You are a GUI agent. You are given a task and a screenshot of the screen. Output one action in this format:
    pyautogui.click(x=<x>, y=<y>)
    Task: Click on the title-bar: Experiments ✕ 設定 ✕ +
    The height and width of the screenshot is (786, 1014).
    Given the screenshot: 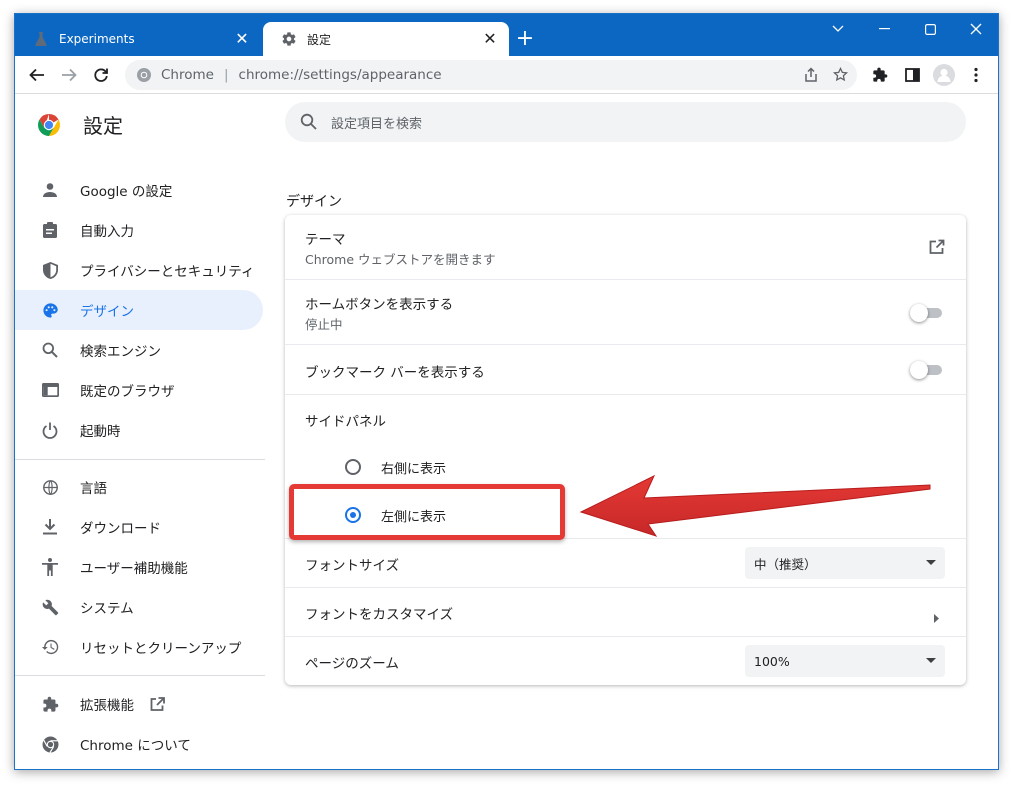 What is the action you would take?
    pyautogui.click(x=506, y=35)
    